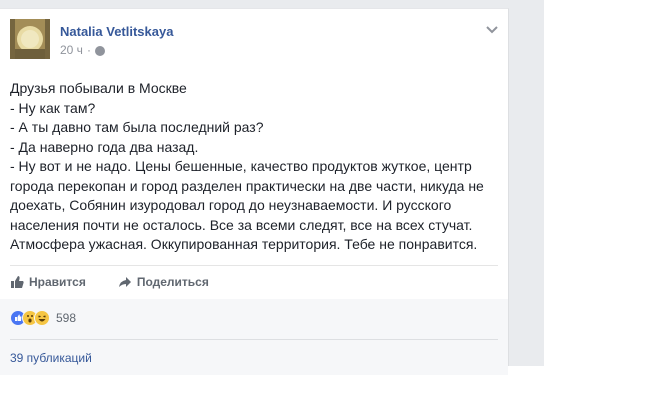  I want to click on author-name: Natalia Vetlitskaya, so click(116, 31).